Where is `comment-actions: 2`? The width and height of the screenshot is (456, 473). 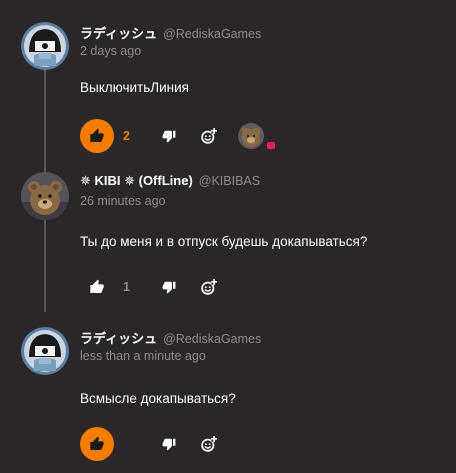 comment-actions: 2 is located at coordinates (260, 136).